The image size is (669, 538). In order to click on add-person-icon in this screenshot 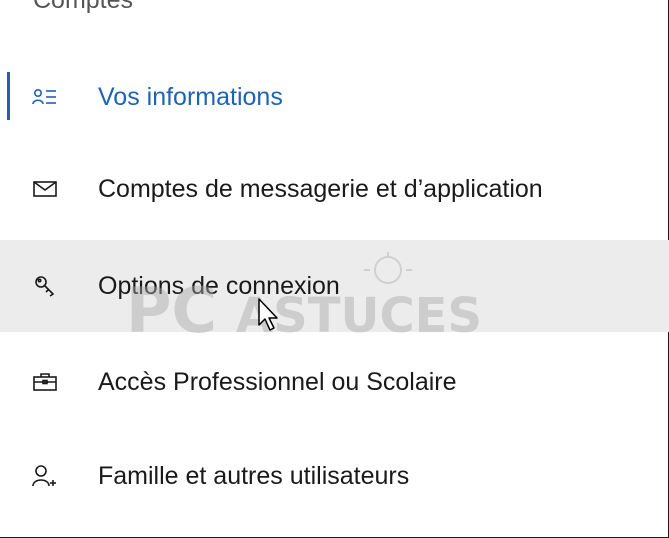, I will do `click(45, 476)`.